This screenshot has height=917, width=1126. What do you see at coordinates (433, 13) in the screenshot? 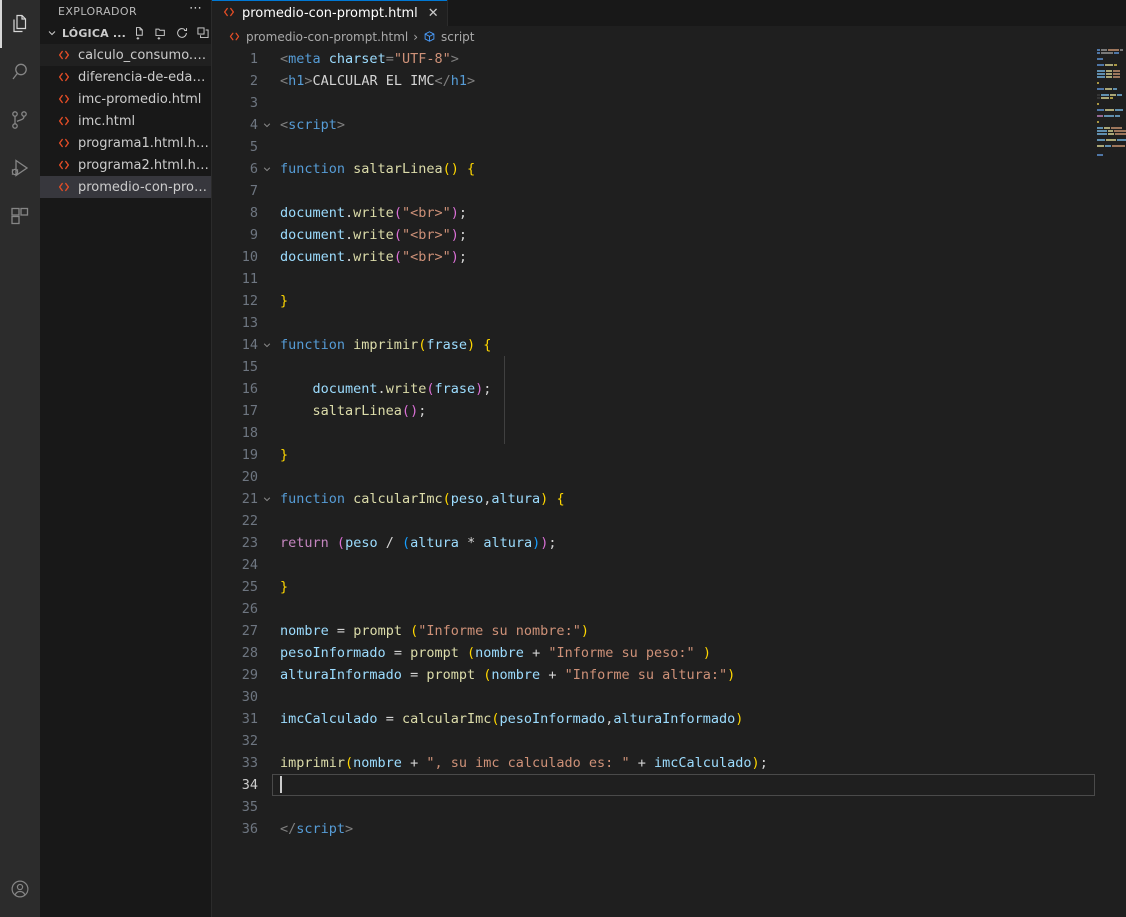
I see `close-icon: ✕` at bounding box center [433, 13].